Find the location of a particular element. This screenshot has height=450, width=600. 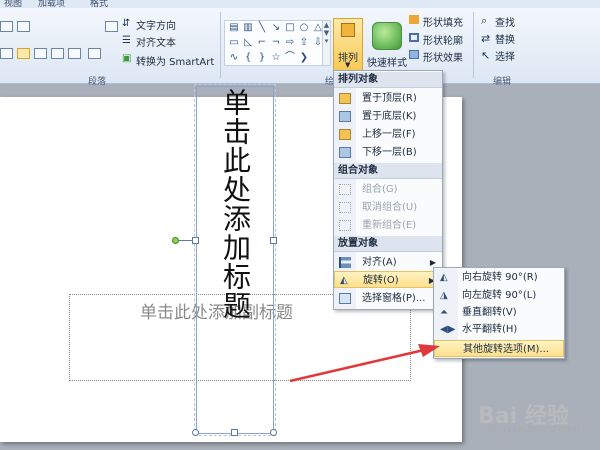

menu-item-send-to-back: 置于底层(K) is located at coordinates (388, 116).